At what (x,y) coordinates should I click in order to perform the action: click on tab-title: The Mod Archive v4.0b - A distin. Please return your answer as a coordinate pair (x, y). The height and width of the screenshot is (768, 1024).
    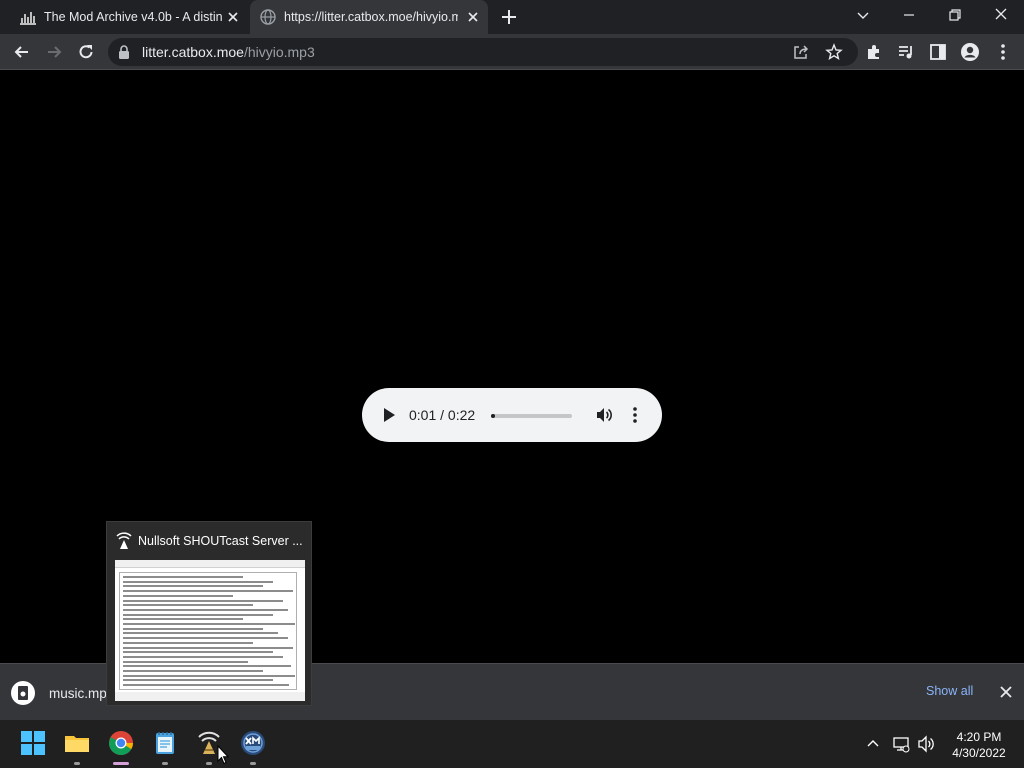
    Looking at the image, I should click on (133, 17).